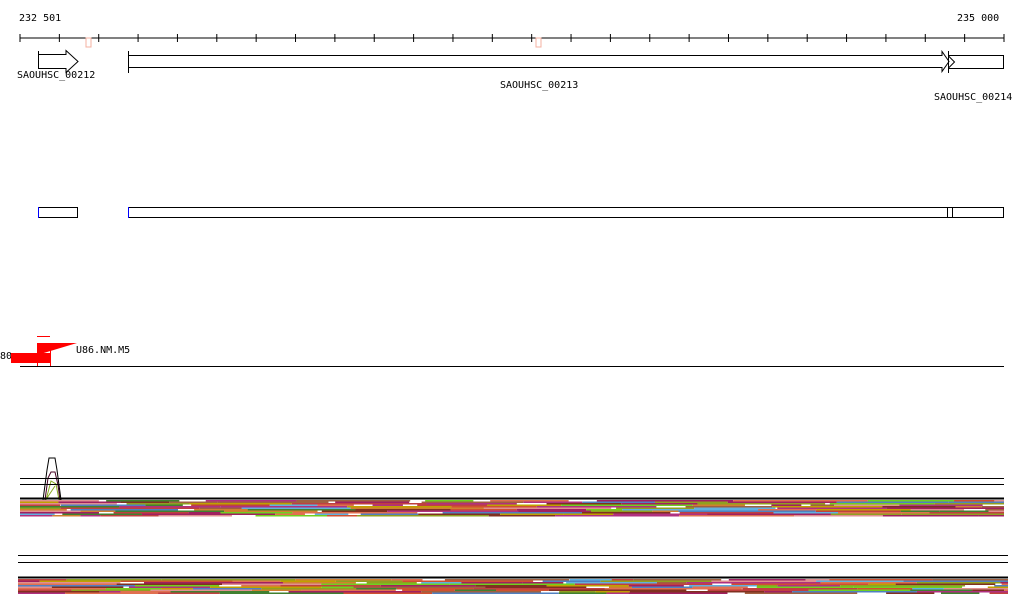  I want to click on marker, so click(538, 42).